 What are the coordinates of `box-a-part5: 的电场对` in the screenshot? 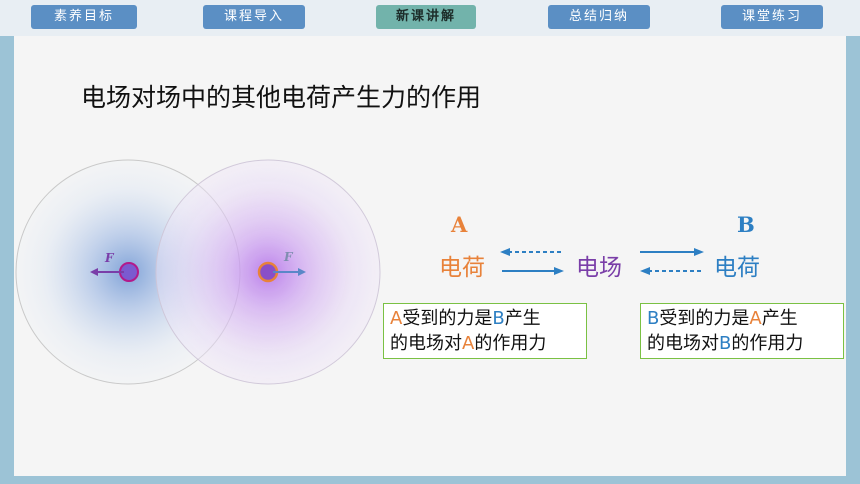 It's located at (426, 343).